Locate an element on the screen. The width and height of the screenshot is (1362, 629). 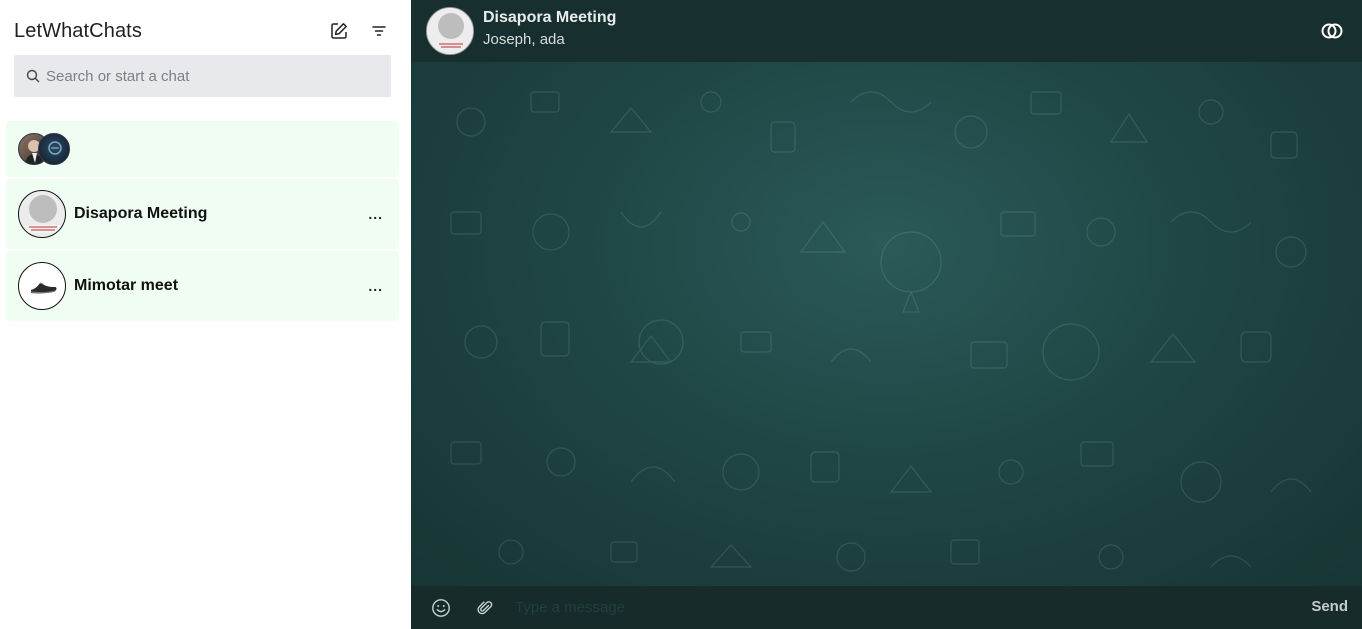
chat-name: Disapora Meeting is located at coordinates (141, 213).